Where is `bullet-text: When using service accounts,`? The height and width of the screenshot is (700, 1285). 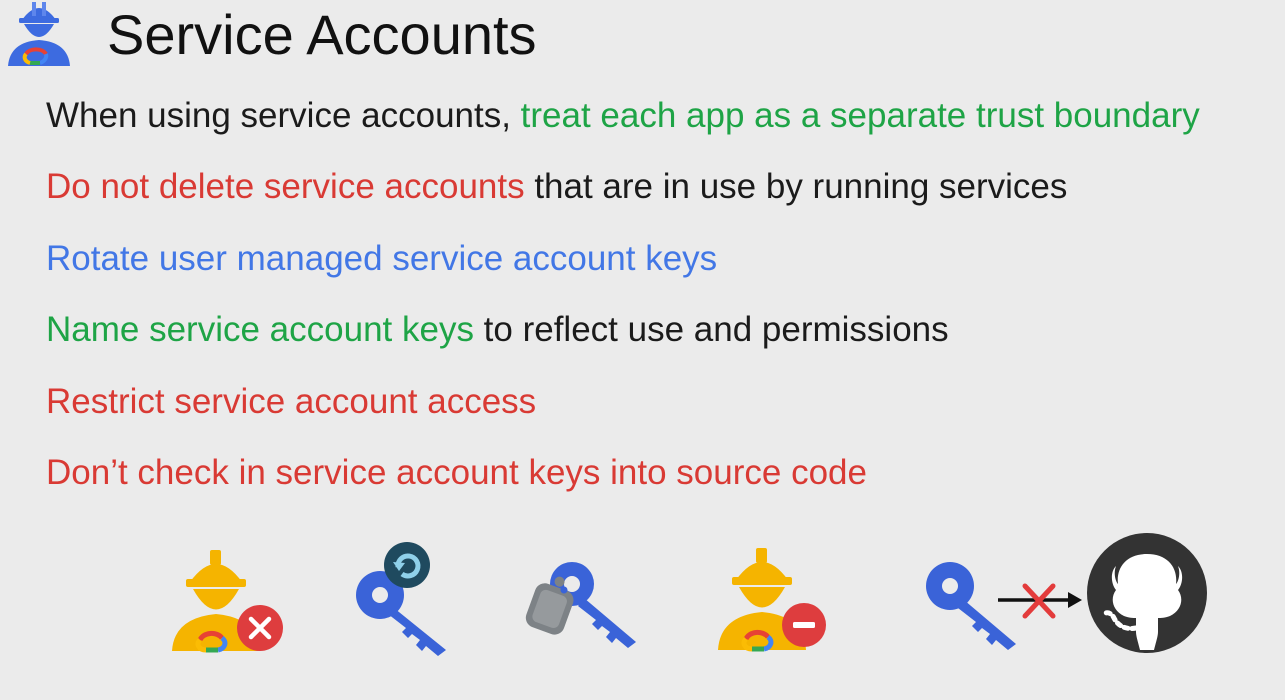
bullet-text: When using service accounts, is located at coordinates (283, 115).